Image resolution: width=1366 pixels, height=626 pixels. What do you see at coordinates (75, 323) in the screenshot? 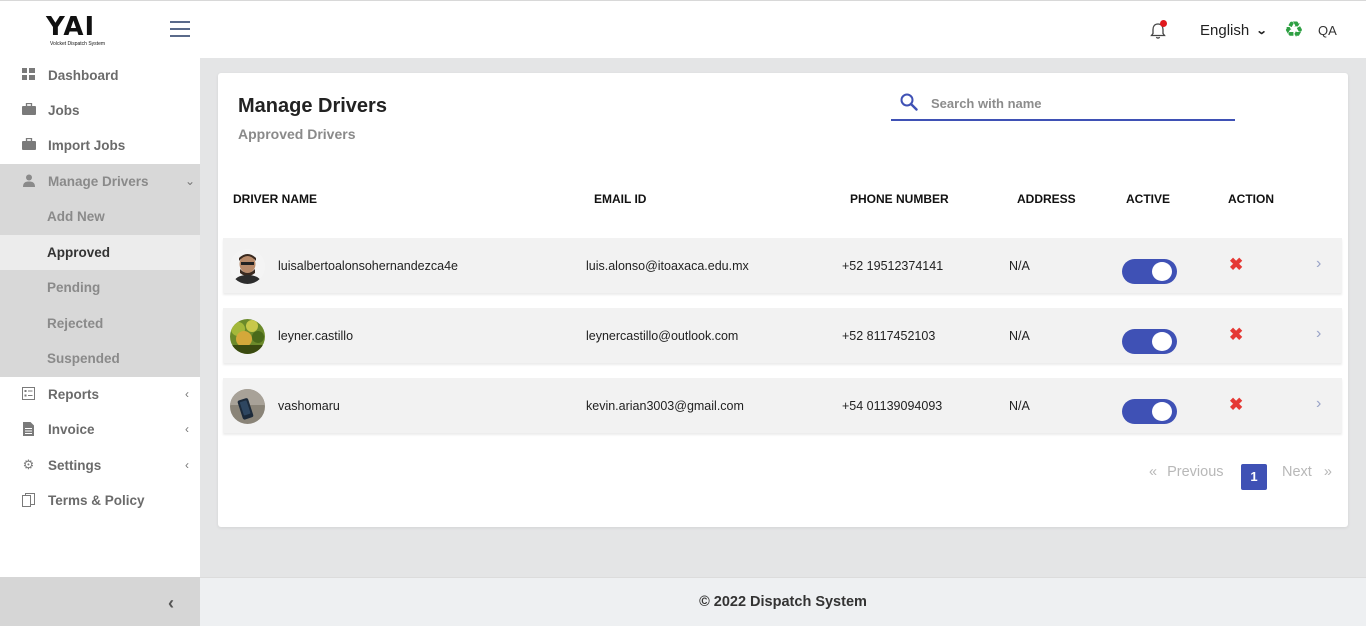
I see `sidebar-subitem-label: Rejected` at bounding box center [75, 323].